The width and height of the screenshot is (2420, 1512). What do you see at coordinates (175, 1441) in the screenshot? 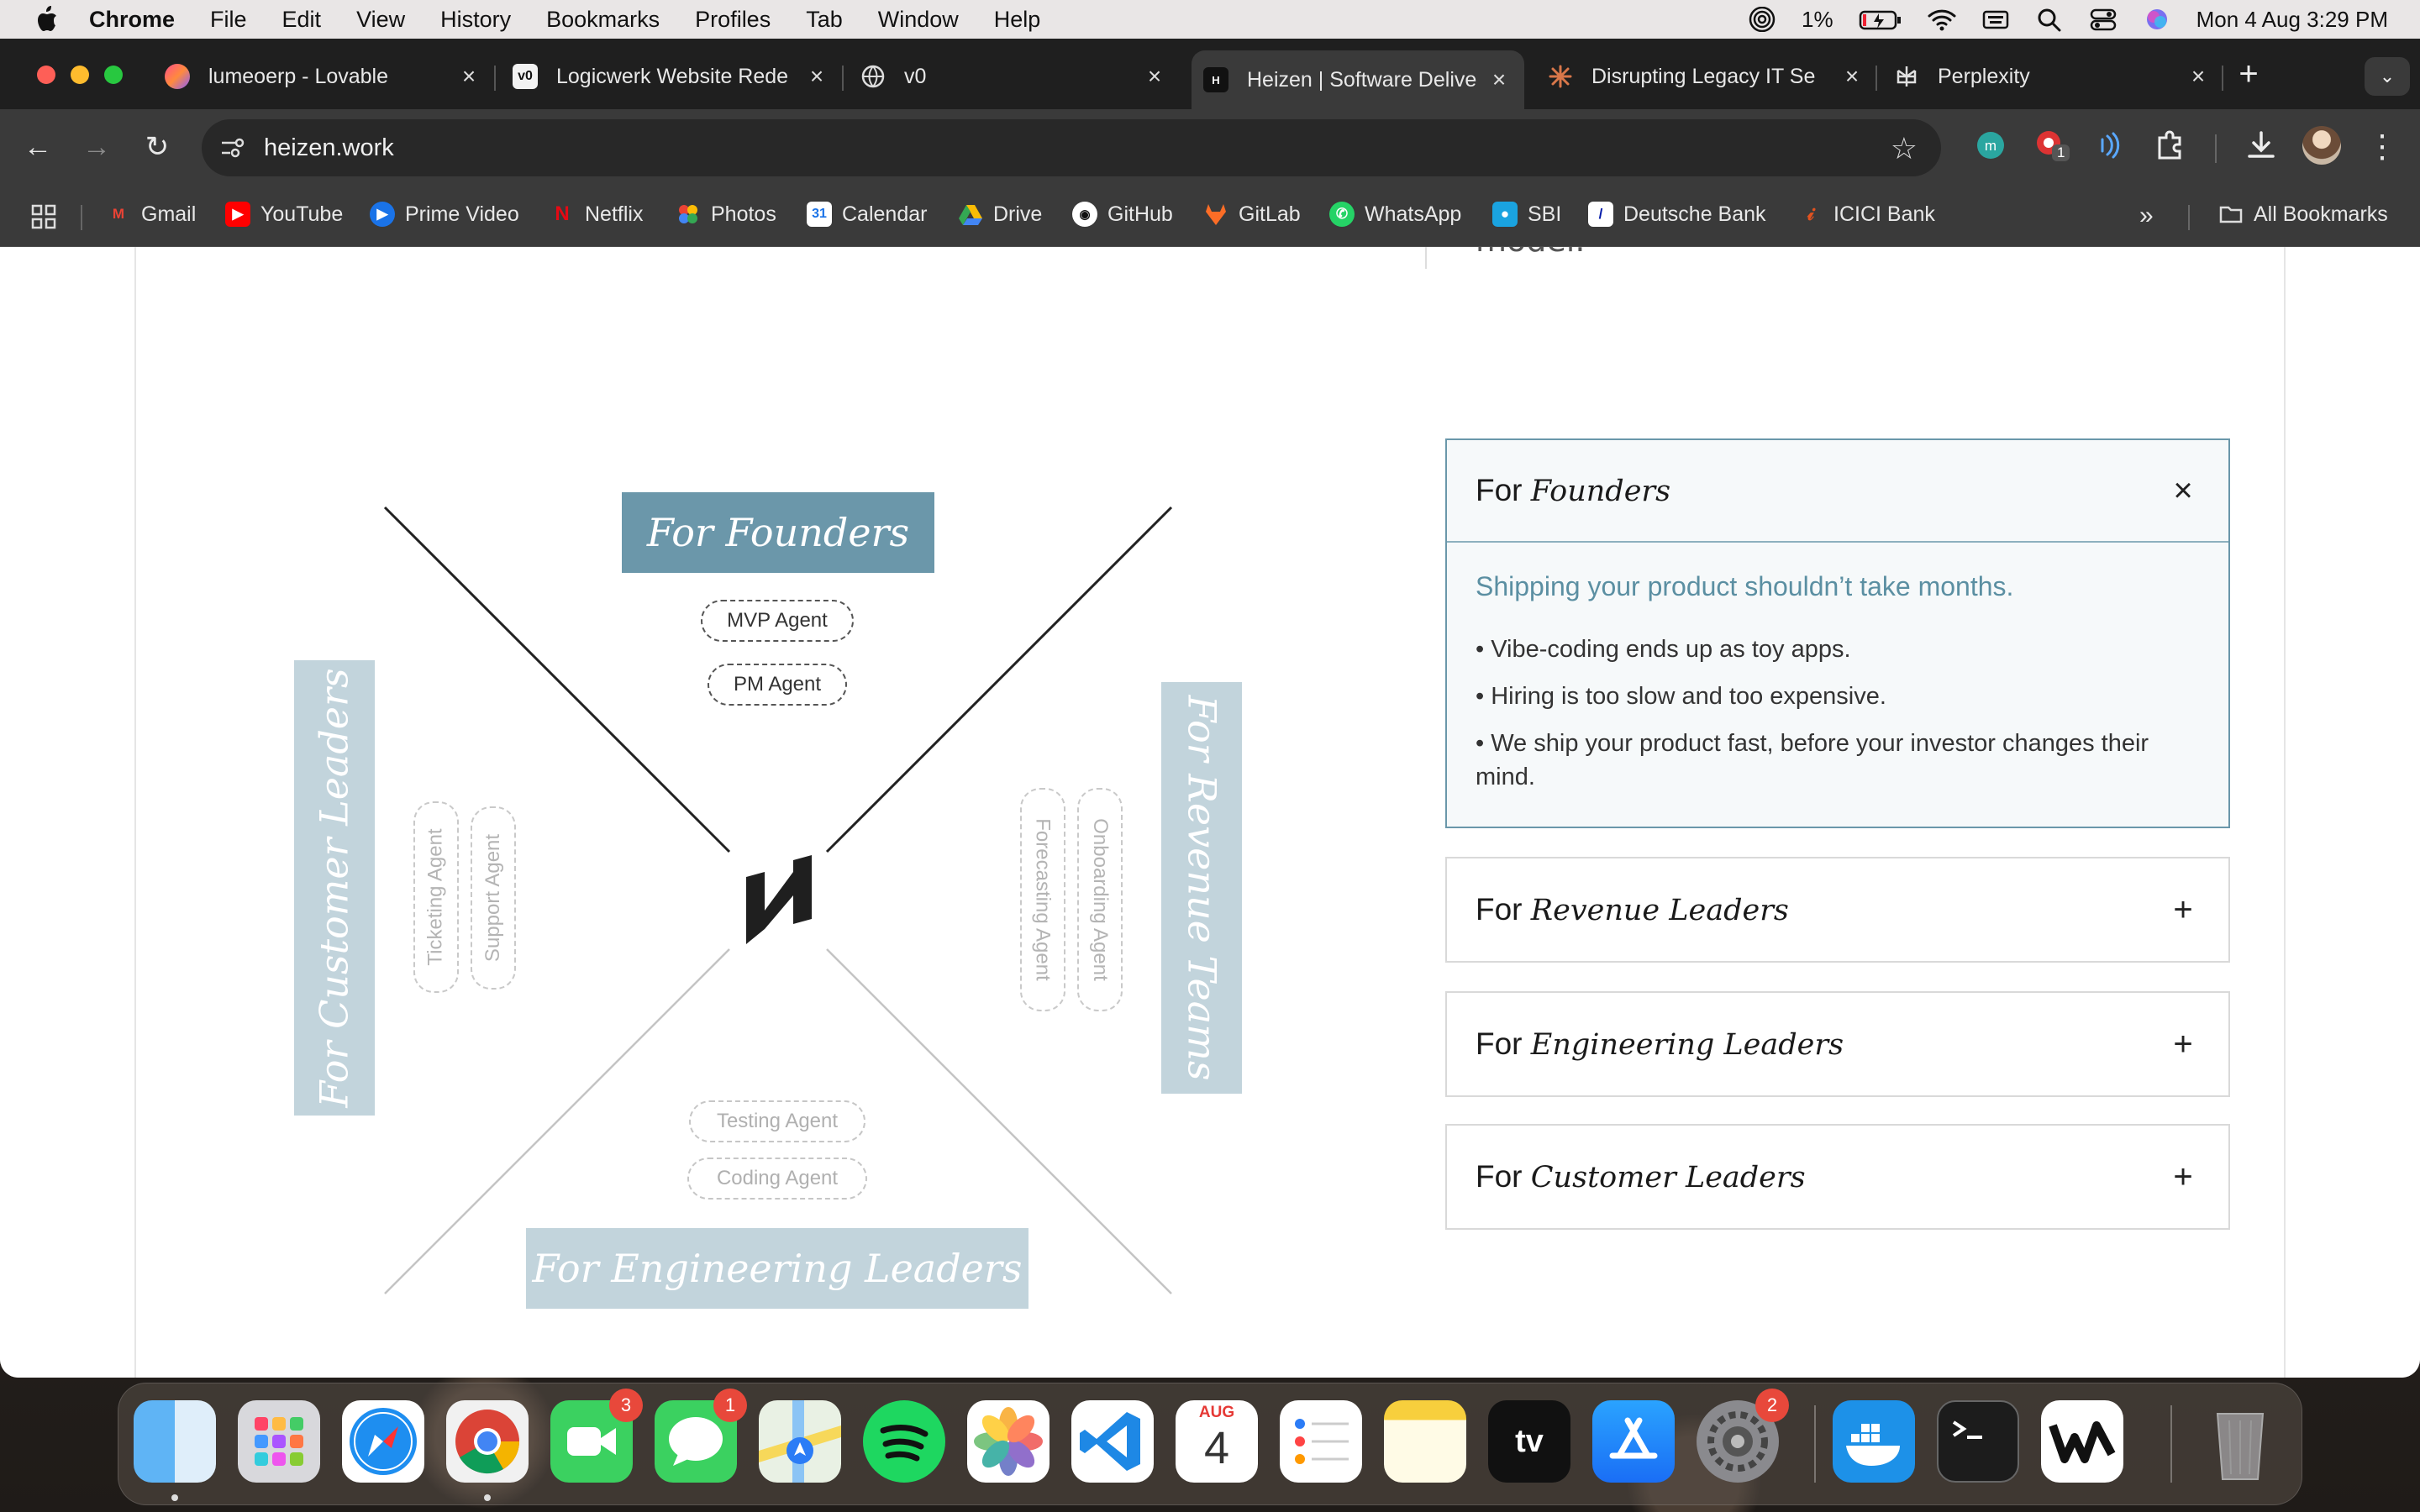
I see `finder-icon` at bounding box center [175, 1441].